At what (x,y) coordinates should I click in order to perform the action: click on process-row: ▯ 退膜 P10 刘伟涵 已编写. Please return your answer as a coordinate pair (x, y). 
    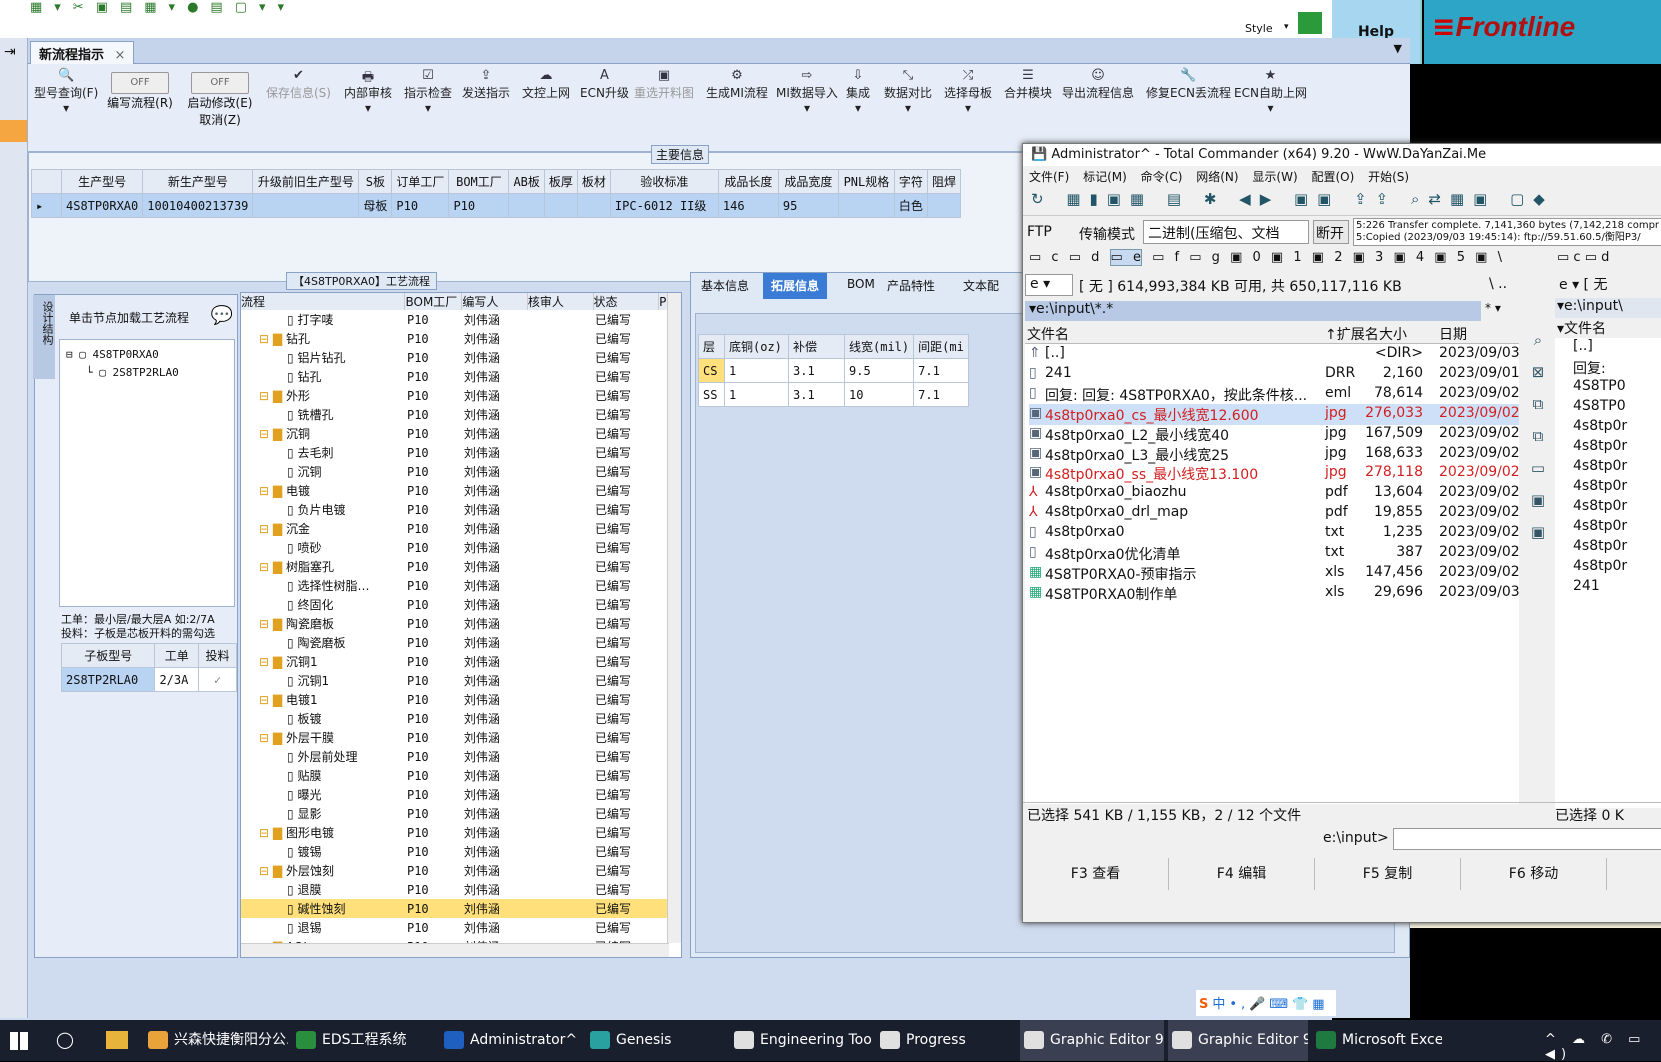
    Looking at the image, I should click on (461, 889).